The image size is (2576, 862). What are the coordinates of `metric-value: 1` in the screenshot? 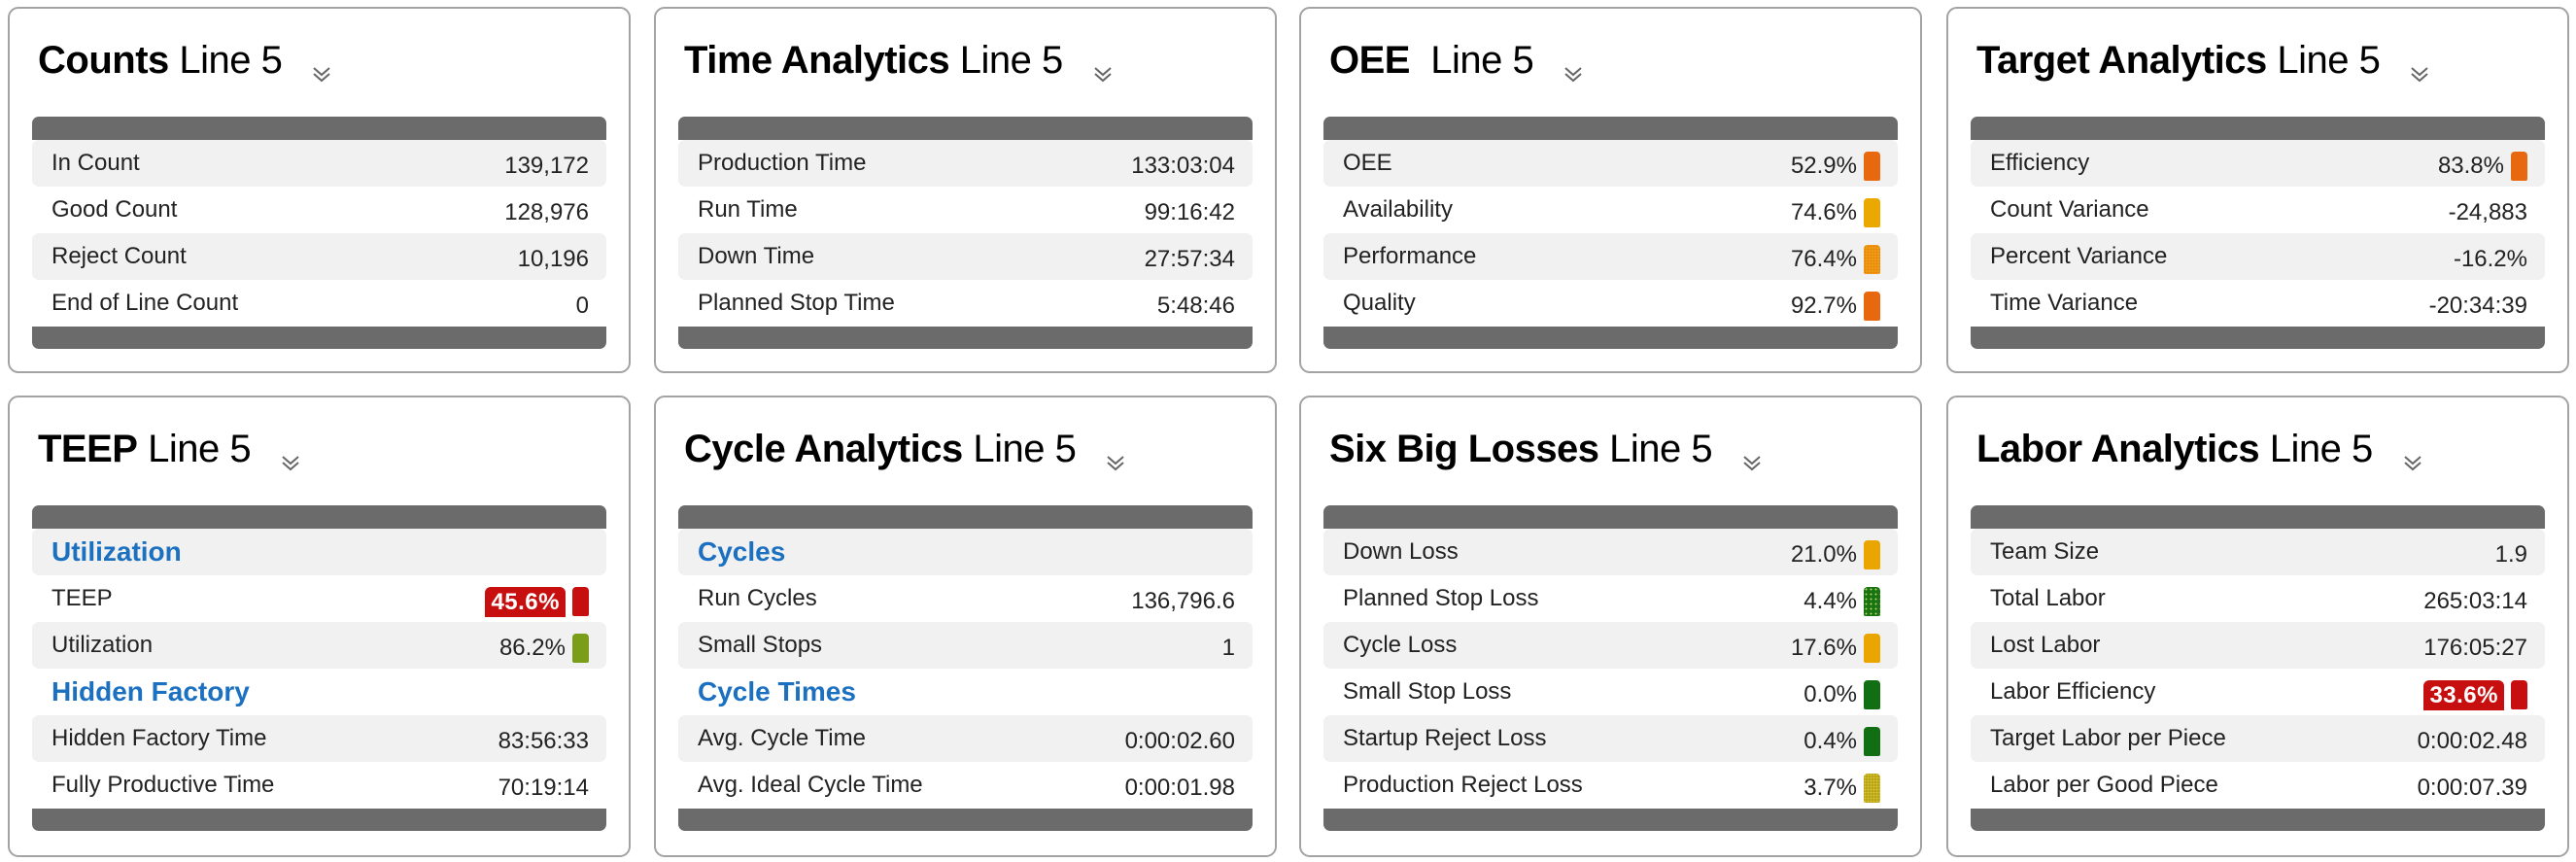 It's located at (1228, 648).